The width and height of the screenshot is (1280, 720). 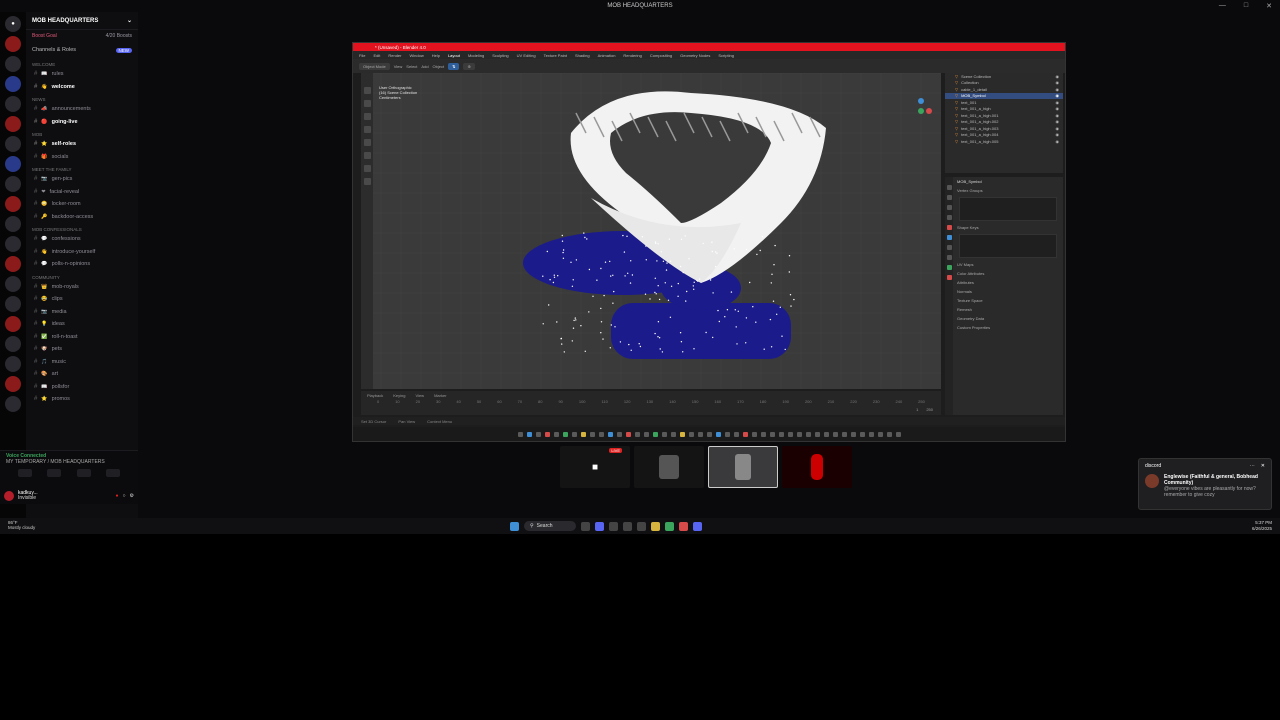 I want to click on channel-category: COMMUNITY, so click(x=82, y=276).